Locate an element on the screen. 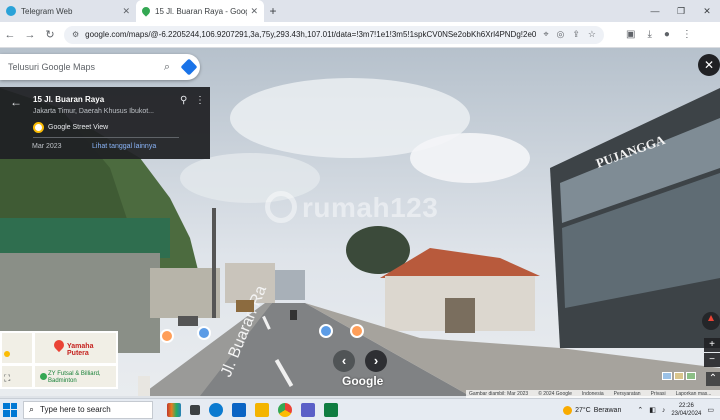  compass-icon is located at coordinates (711, 321).